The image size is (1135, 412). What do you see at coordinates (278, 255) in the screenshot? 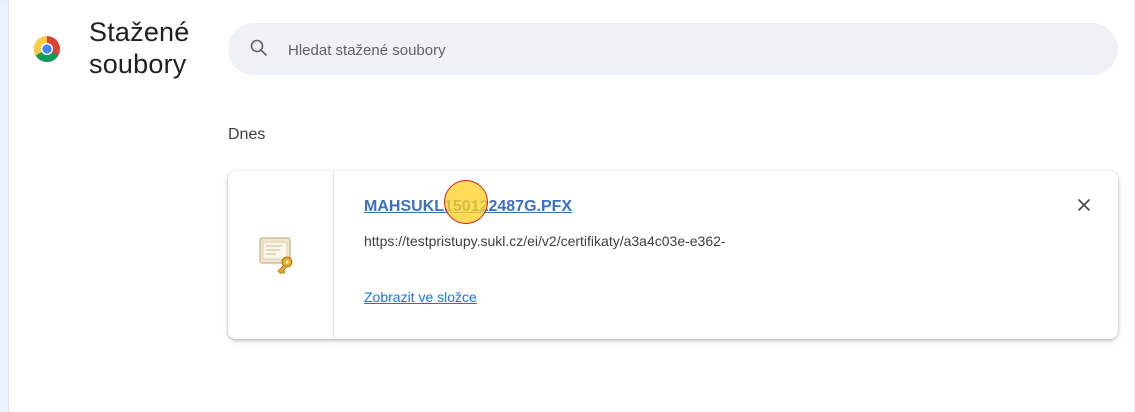
I see `certificate-file-icon` at bounding box center [278, 255].